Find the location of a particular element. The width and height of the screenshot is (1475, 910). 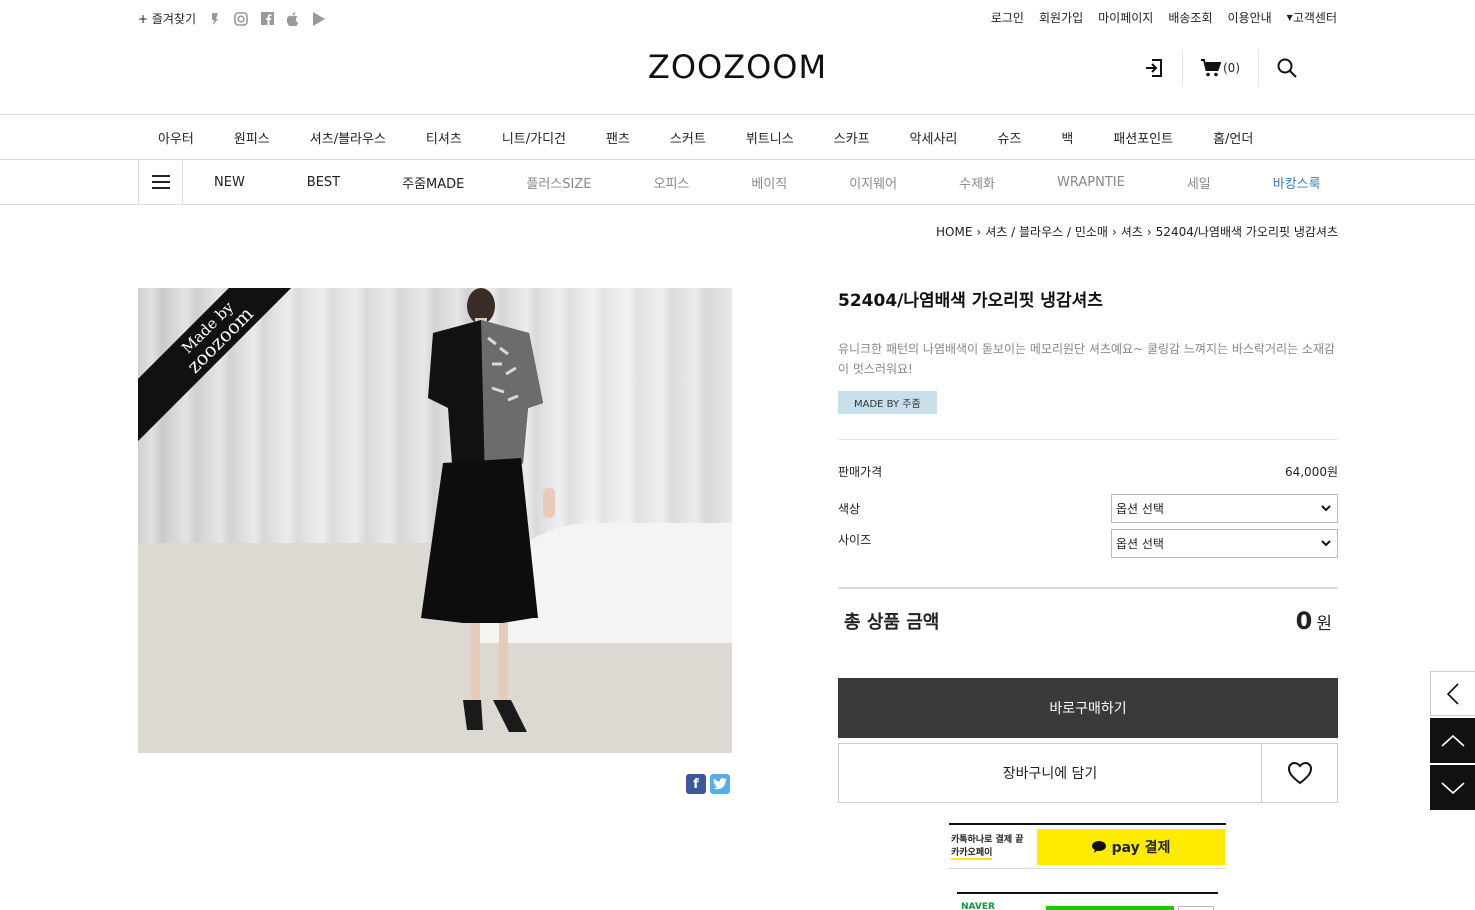

cart-row: 장바구니에 담기 is located at coordinates (1088, 773).